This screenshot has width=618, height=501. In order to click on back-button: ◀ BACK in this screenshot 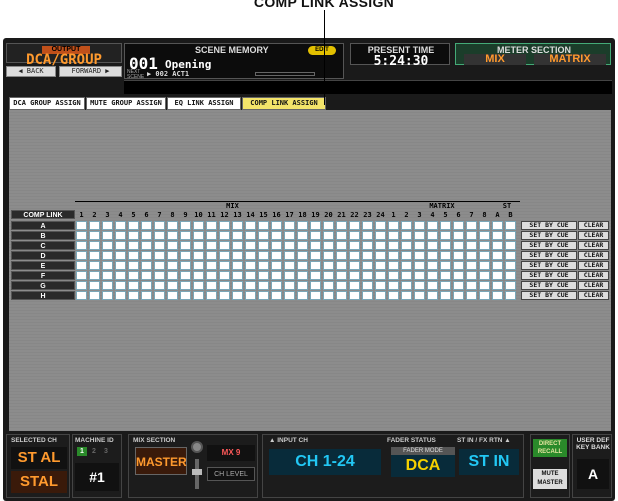, I will do `click(31, 71)`.